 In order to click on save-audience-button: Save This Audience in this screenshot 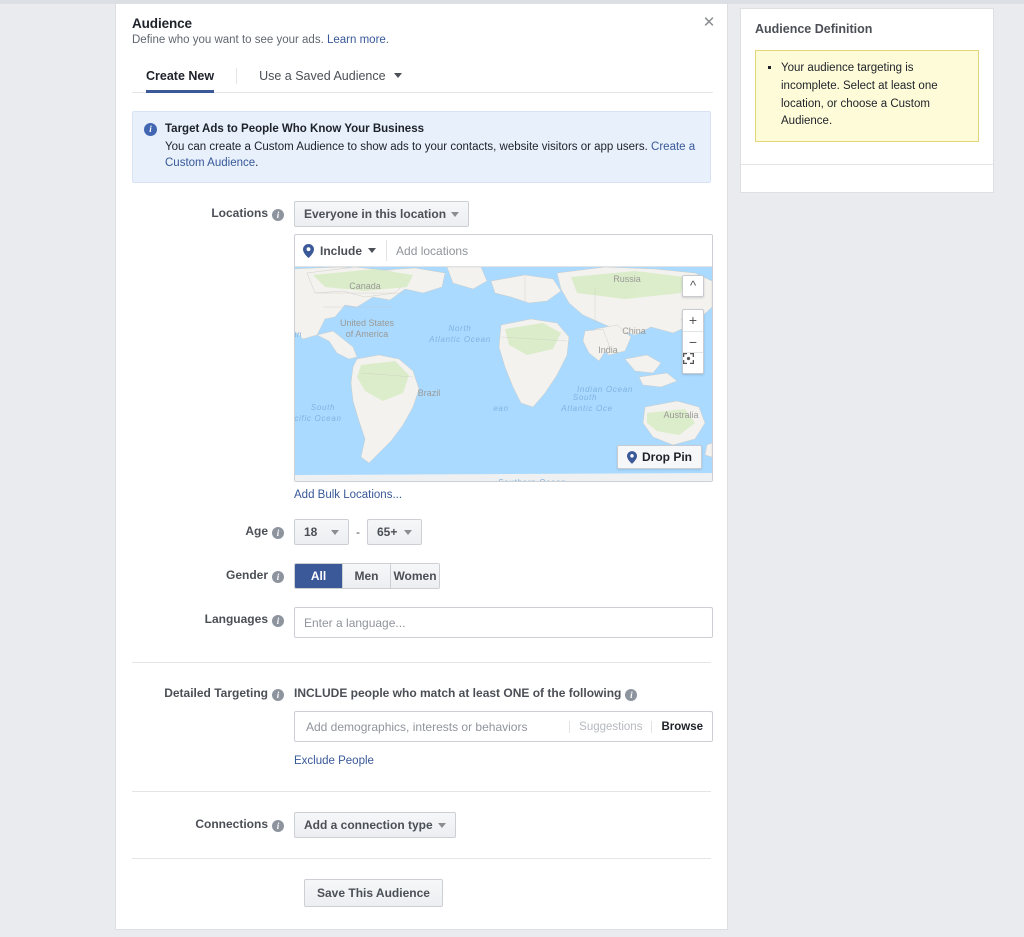, I will do `click(373, 893)`.